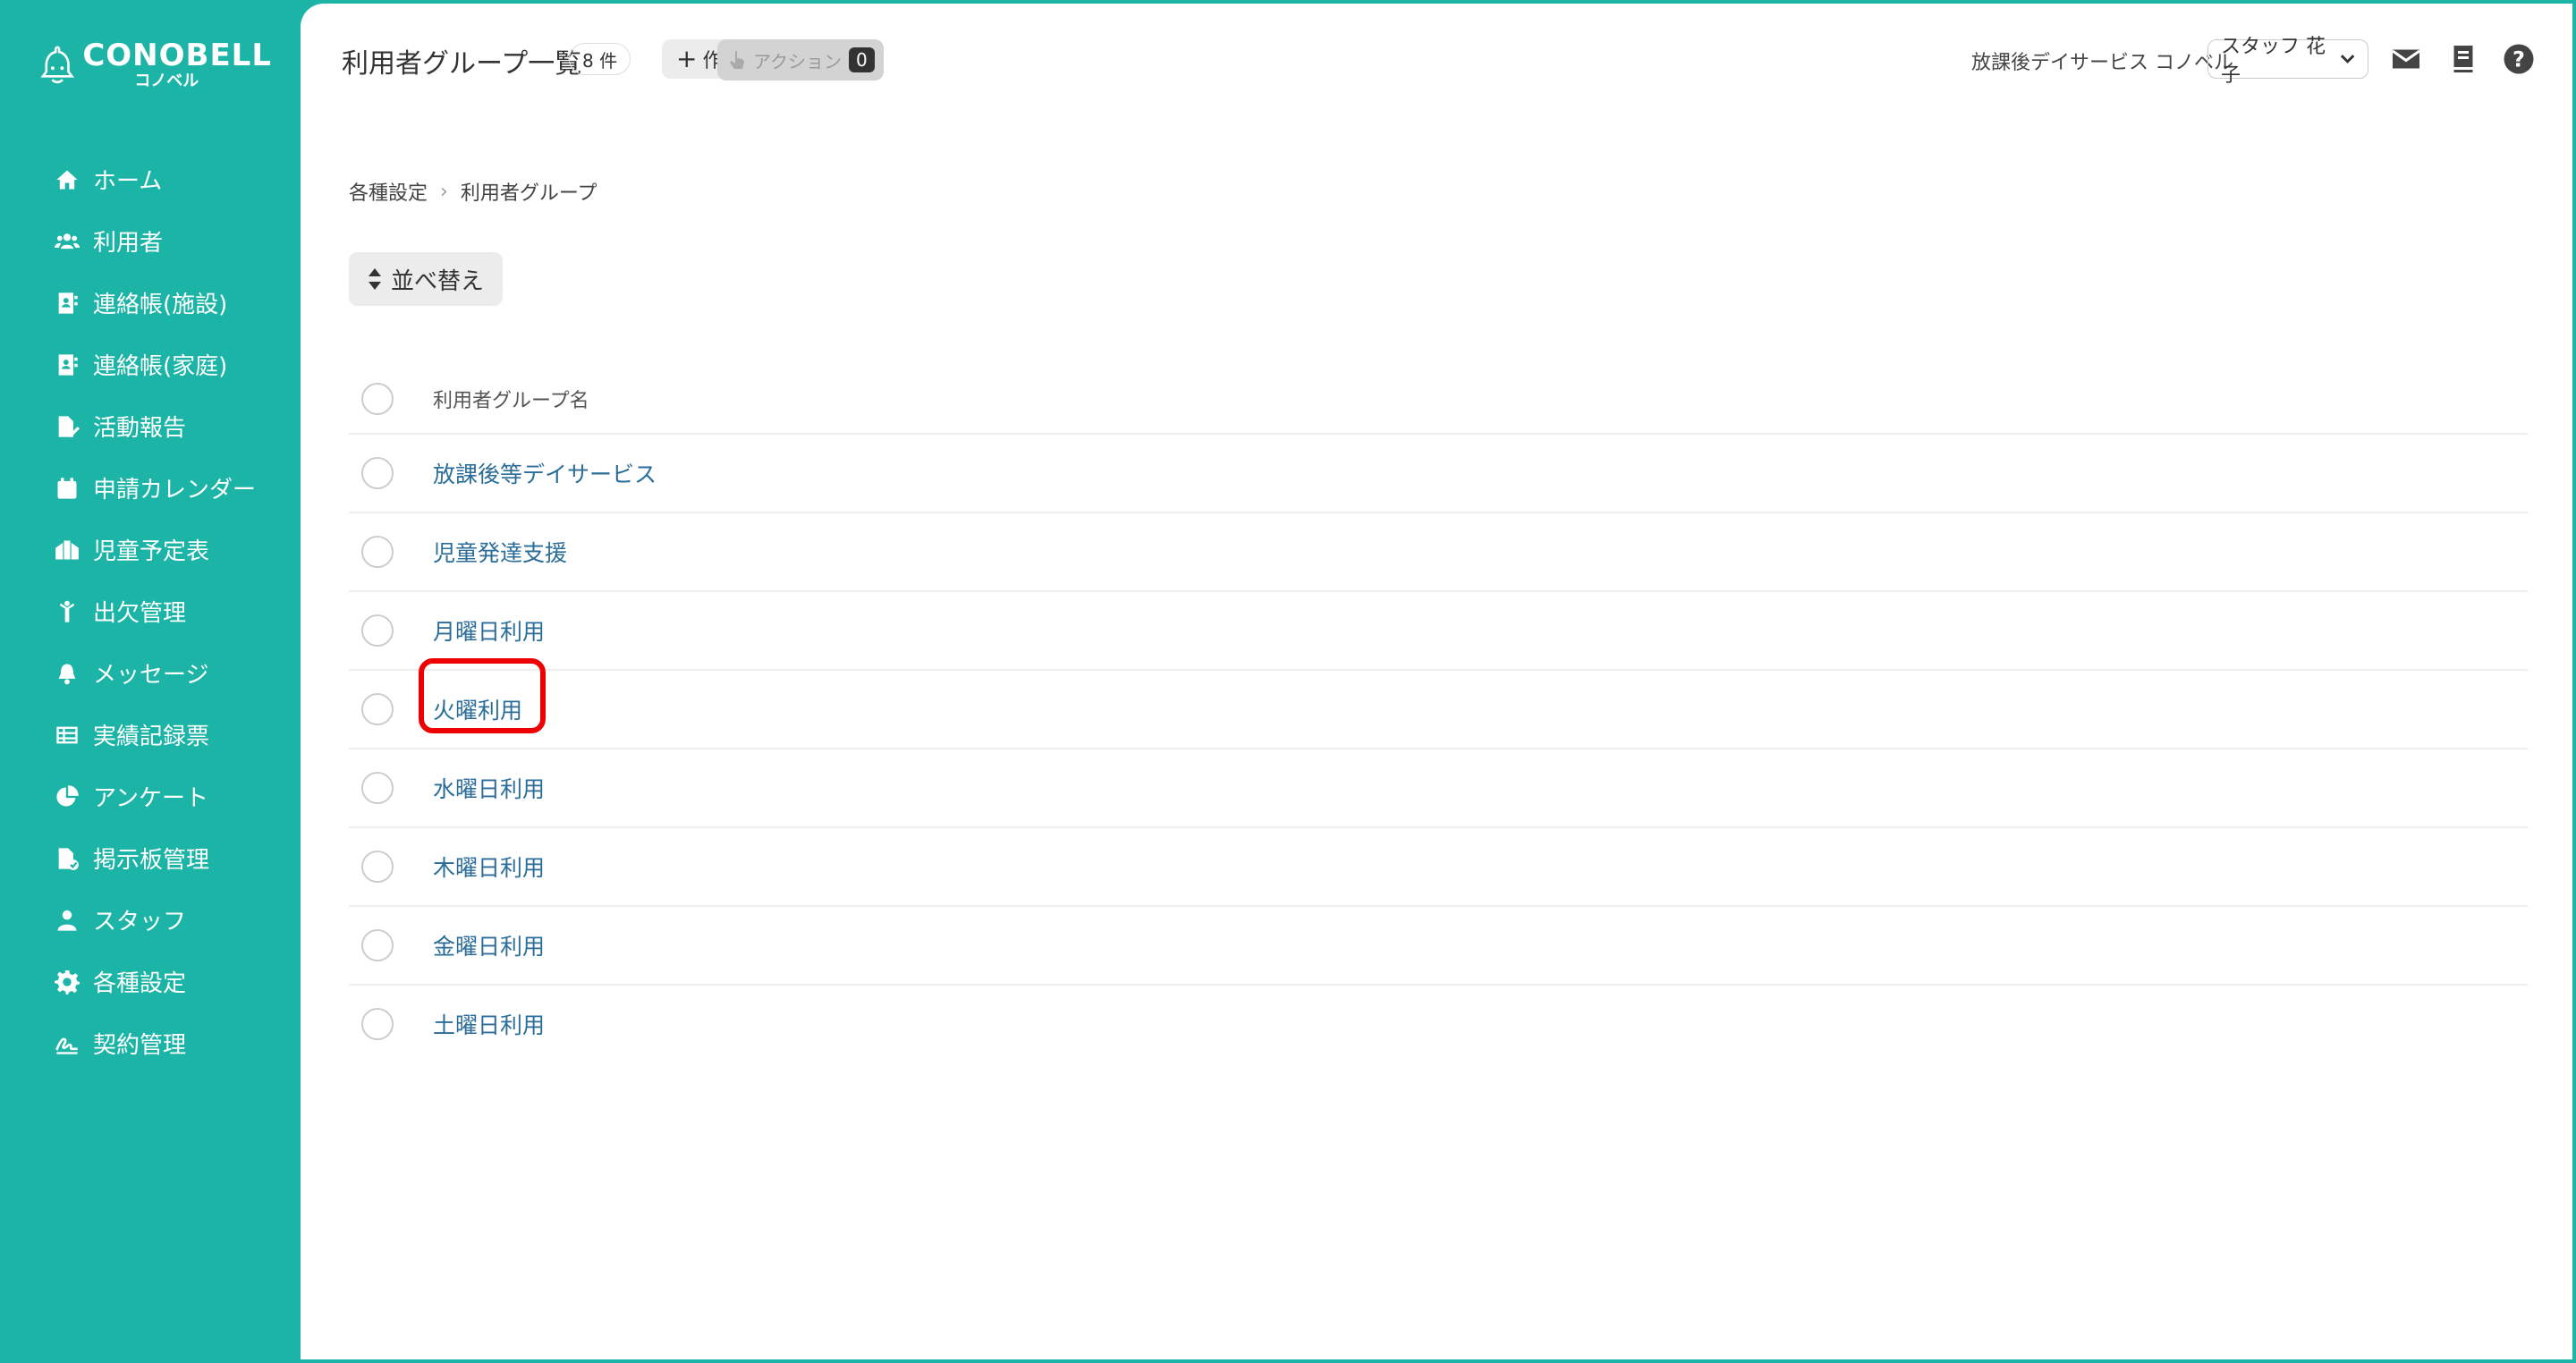 Image resolution: width=2576 pixels, height=1363 pixels. I want to click on sidebar-item-label: 契約管理, so click(140, 1046).